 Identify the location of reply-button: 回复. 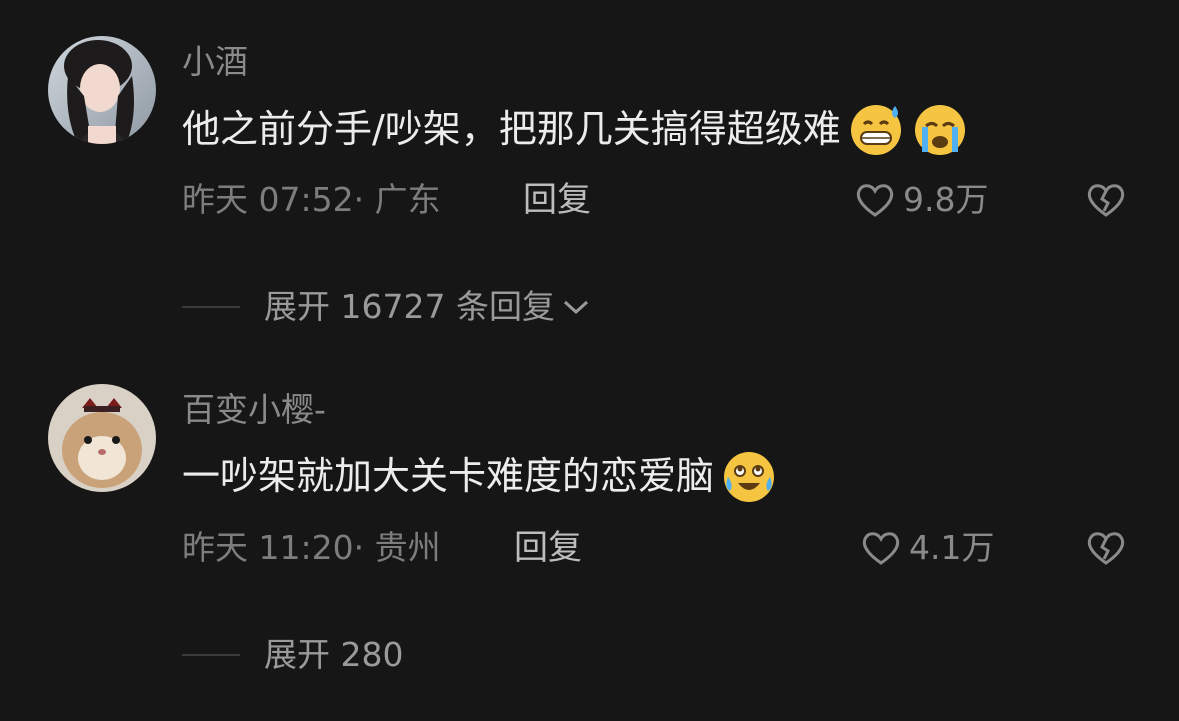
(548, 548).